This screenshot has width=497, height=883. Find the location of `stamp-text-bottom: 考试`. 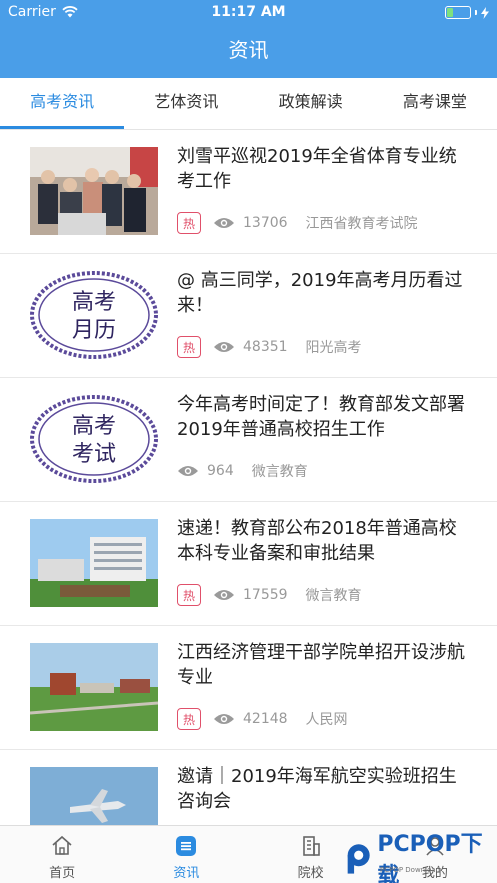

stamp-text-bottom: 考试 is located at coordinates (94, 454).